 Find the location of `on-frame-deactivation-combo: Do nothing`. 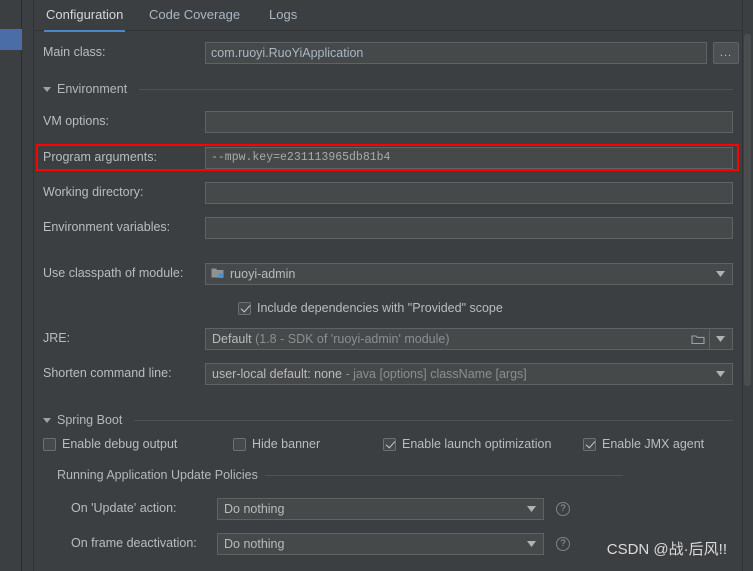

on-frame-deactivation-combo: Do nothing is located at coordinates (380, 544).